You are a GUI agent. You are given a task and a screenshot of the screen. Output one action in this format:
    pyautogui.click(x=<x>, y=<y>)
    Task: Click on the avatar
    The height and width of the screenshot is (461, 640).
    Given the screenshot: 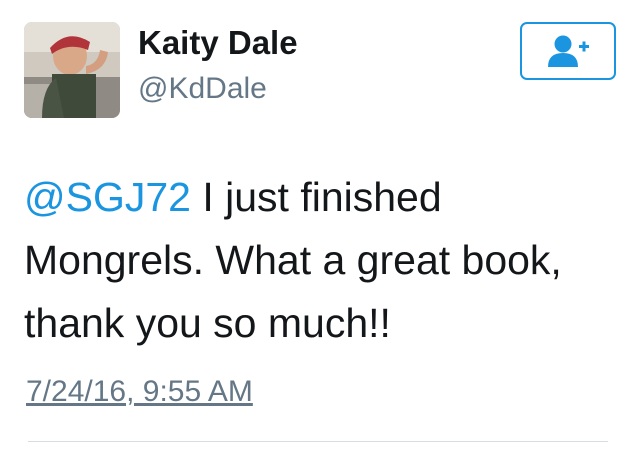 What is the action you would take?
    pyautogui.click(x=72, y=70)
    